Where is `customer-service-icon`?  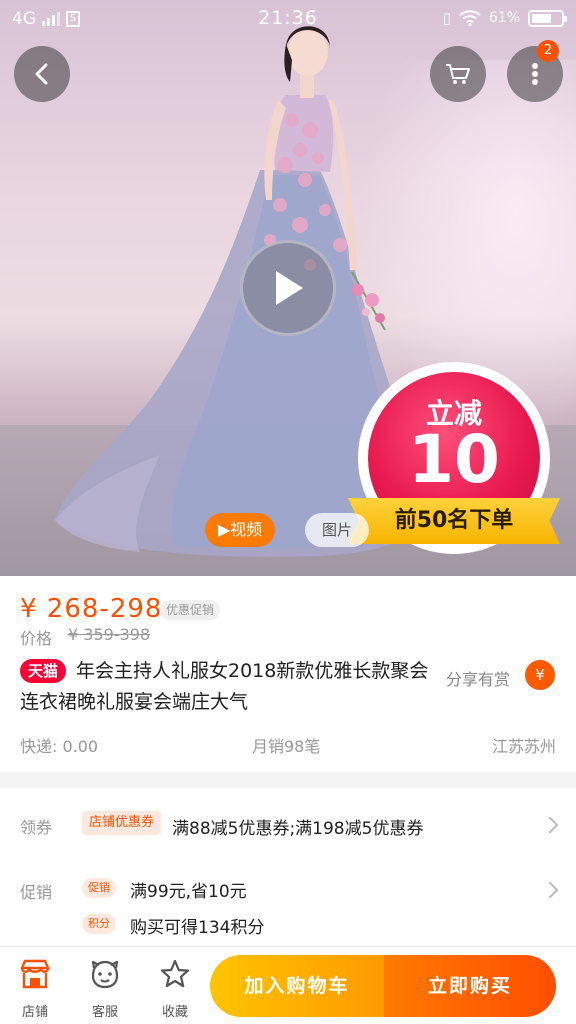 customer-service-icon is located at coordinates (105, 974).